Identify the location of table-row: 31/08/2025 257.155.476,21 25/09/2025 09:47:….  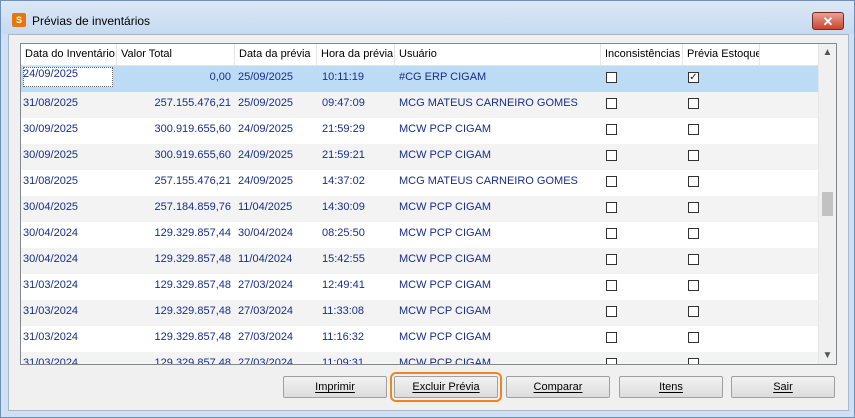
(419, 105).